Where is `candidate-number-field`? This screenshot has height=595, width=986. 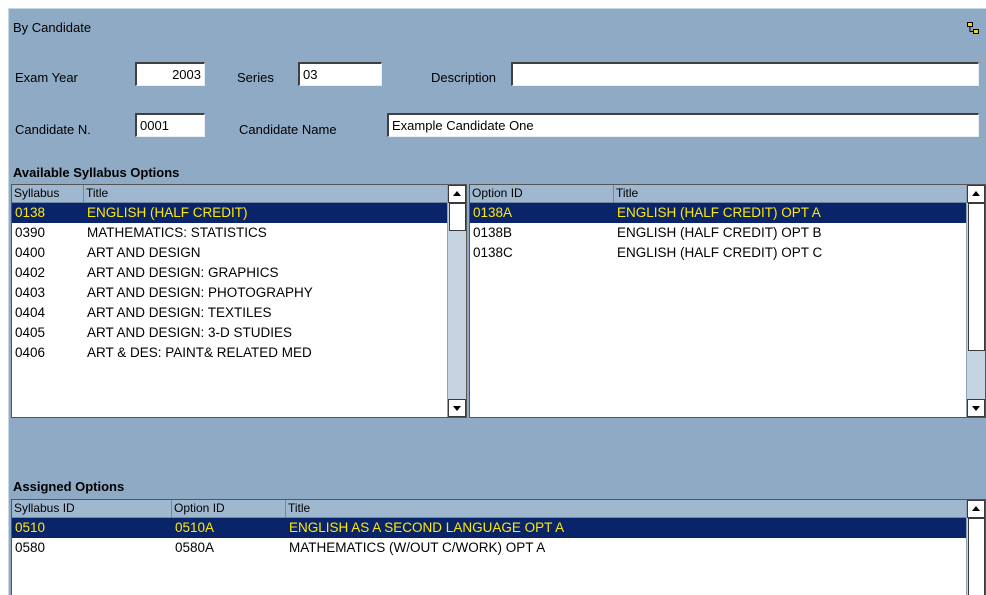
candidate-number-field is located at coordinates (170, 125).